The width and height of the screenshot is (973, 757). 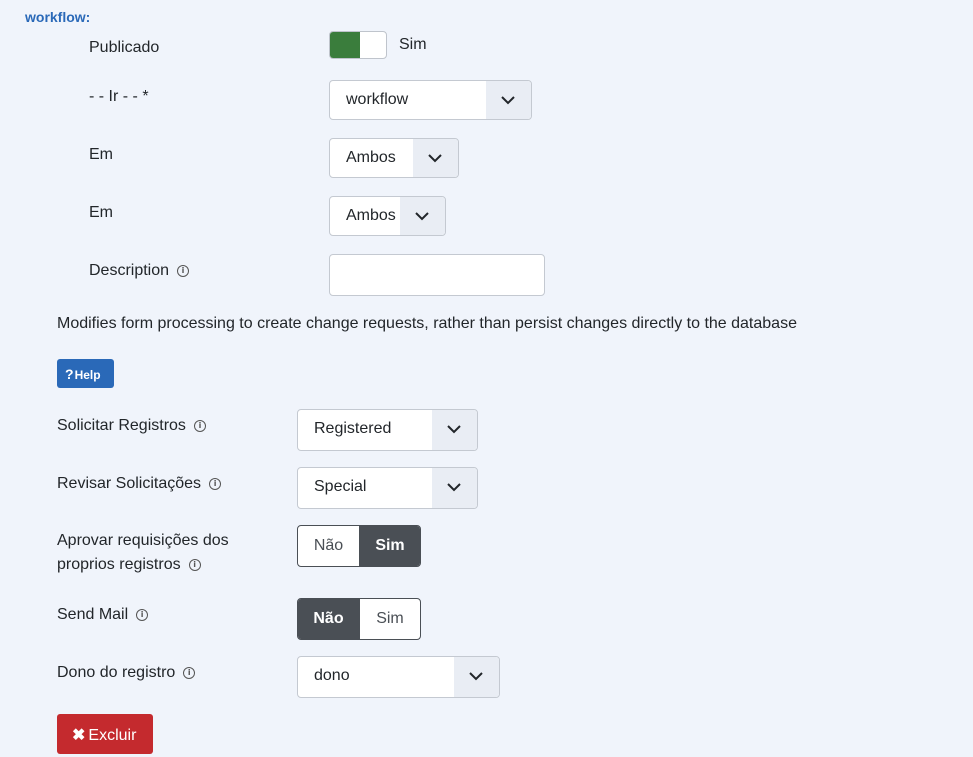 I want to click on dono-select: dono, so click(x=398, y=677).